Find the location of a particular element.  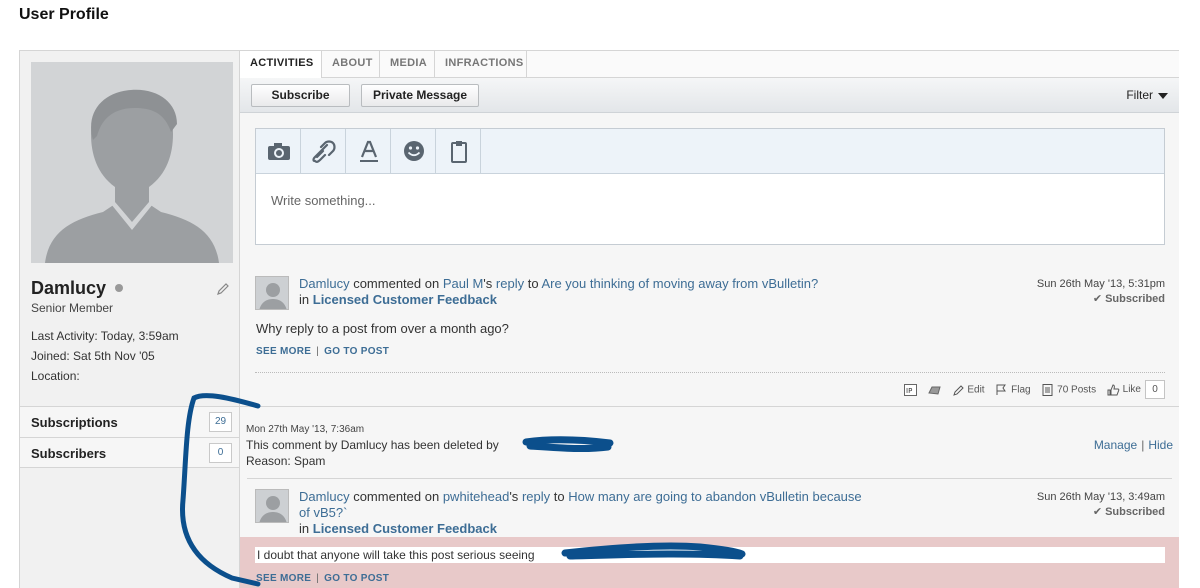

clipboard-icon is located at coordinates (458, 151).